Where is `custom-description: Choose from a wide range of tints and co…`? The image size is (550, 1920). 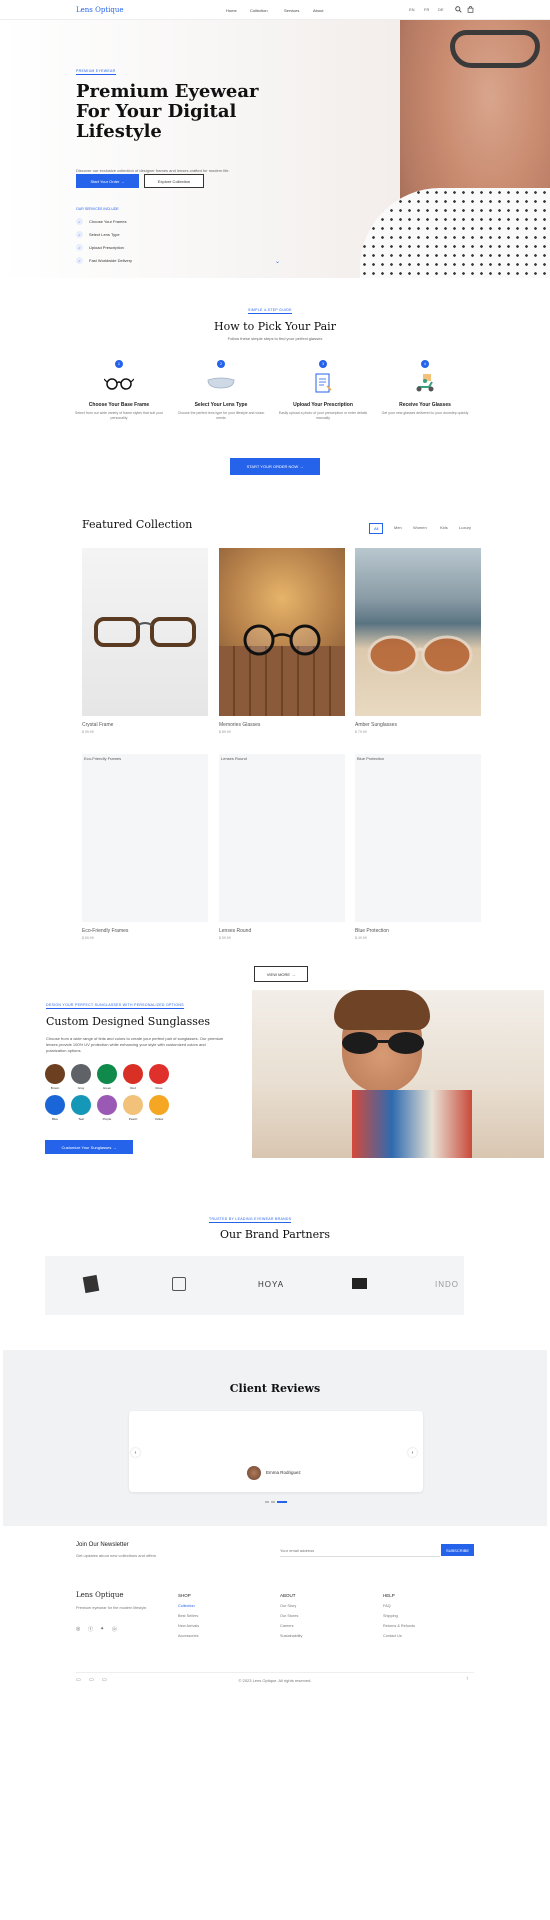 custom-description: Choose from a wide range of tints and co… is located at coordinates (135, 1044).